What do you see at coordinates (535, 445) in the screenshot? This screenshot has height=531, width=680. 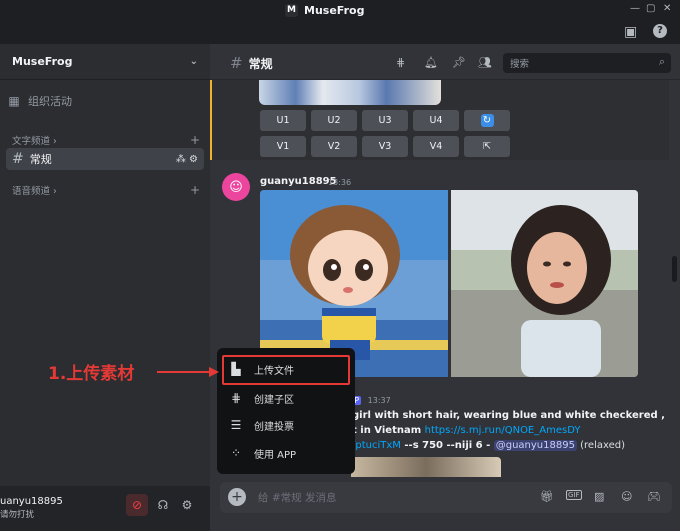 I see `user-mention: @guanyu18895` at bounding box center [535, 445].